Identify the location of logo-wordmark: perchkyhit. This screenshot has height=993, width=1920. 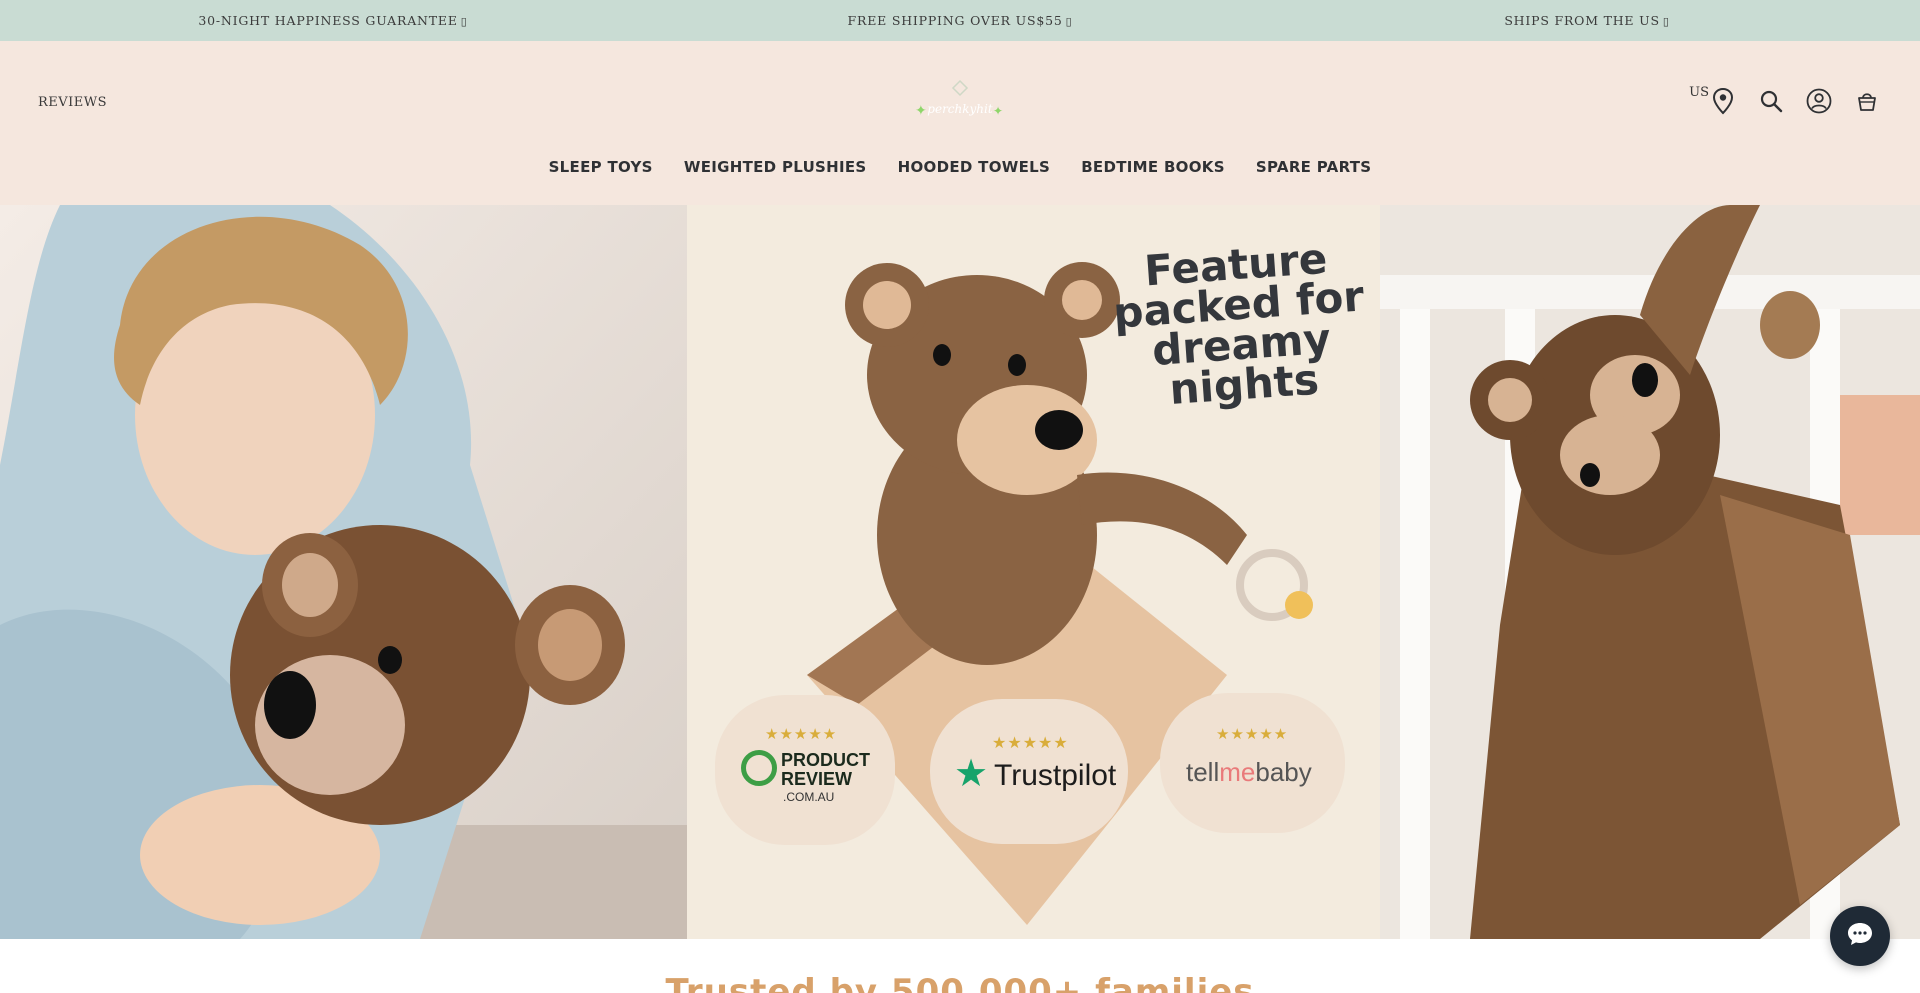
(960, 109).